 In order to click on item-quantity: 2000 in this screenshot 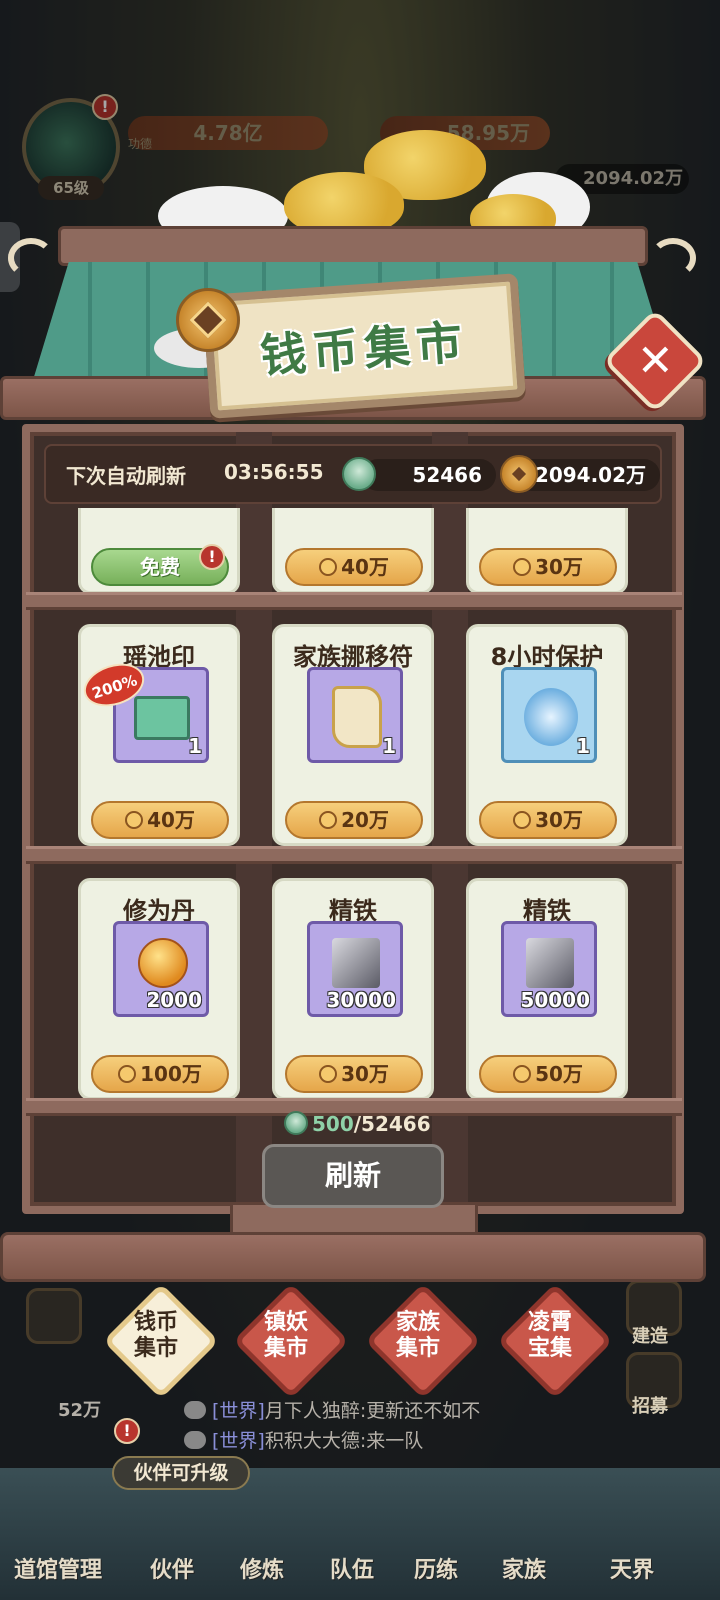, I will do `click(174, 1000)`.